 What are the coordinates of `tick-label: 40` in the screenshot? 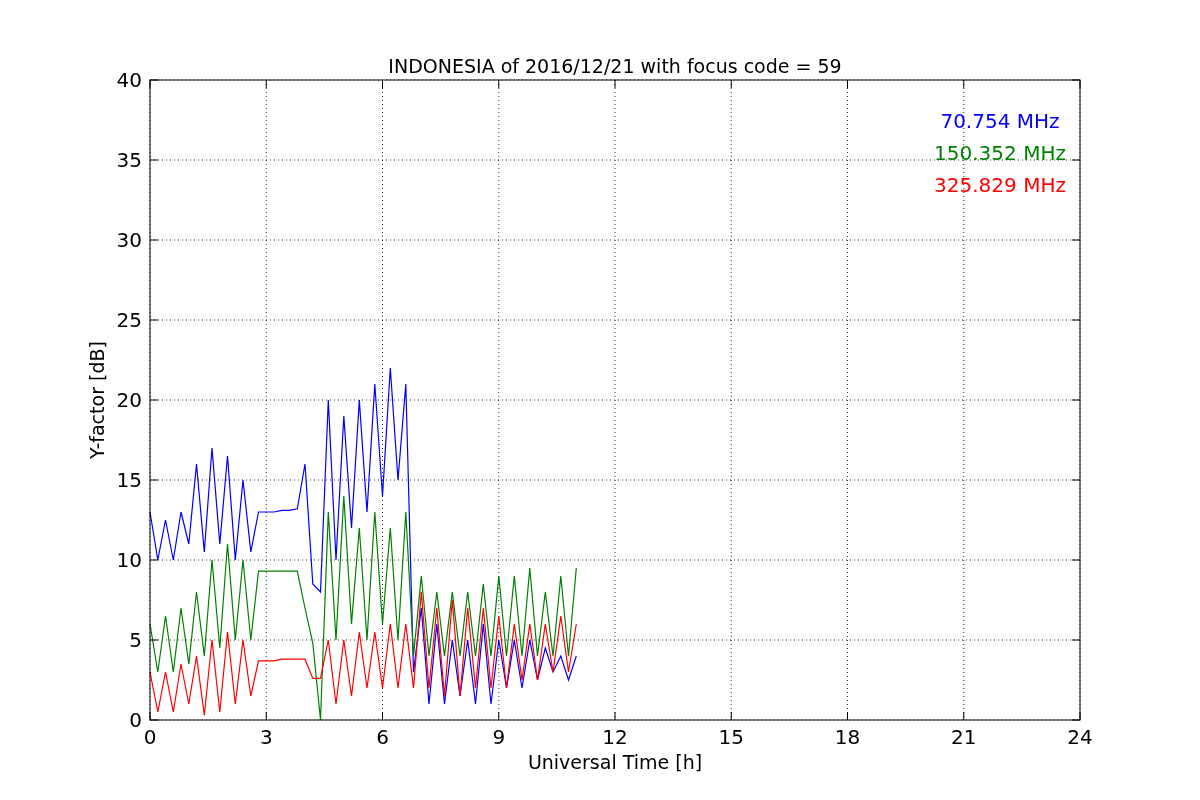 It's located at (129, 80).